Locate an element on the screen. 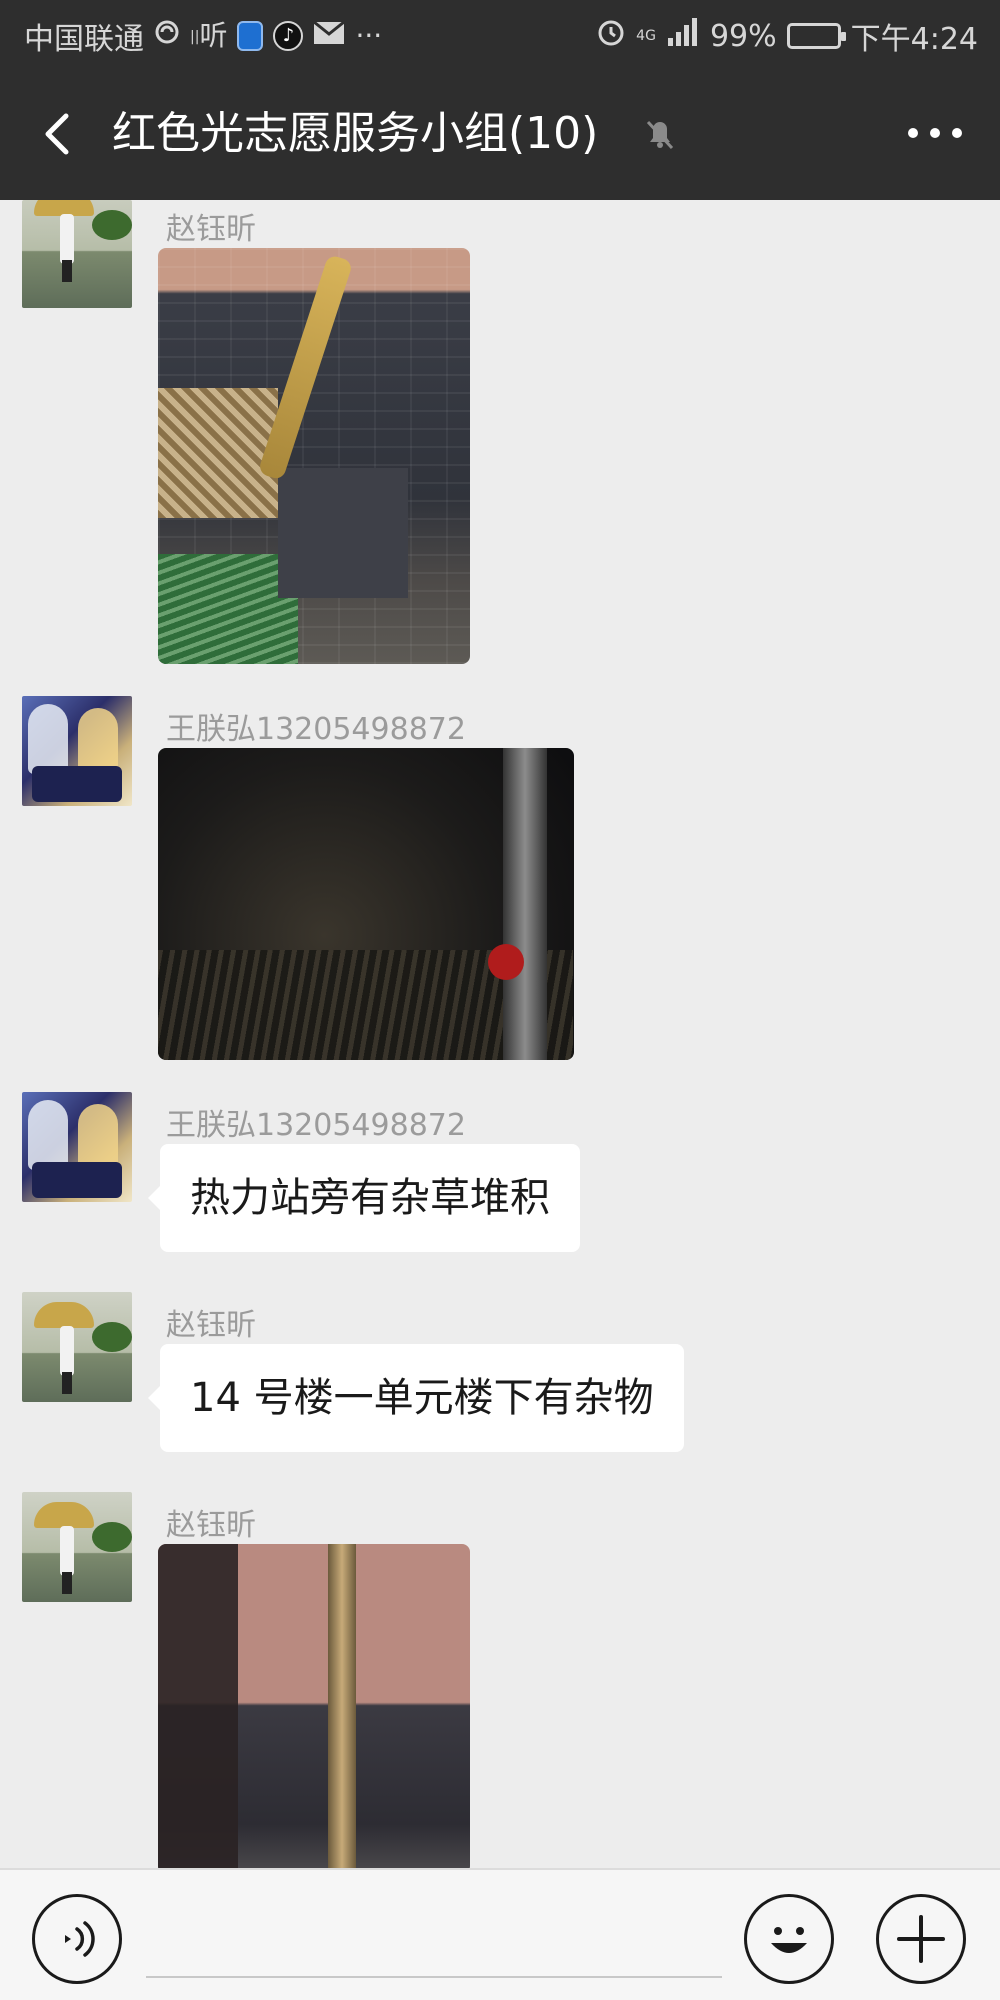  text-bubble: 14 号楼一单元楼下有杂物 is located at coordinates (416, 1398).